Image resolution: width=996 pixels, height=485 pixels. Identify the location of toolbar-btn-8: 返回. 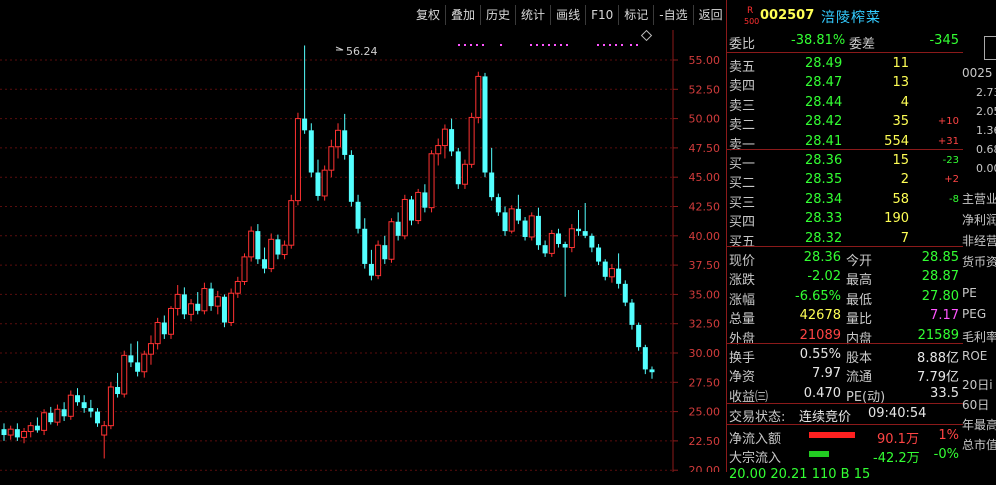
(710, 15).